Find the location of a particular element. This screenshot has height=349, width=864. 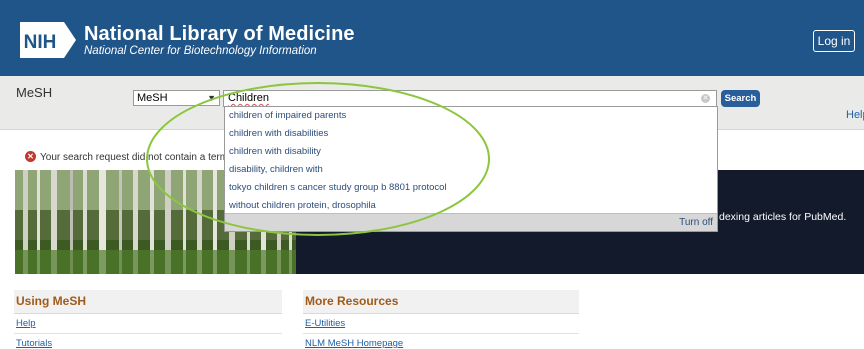

database-label: MeSH is located at coordinates (34, 92).